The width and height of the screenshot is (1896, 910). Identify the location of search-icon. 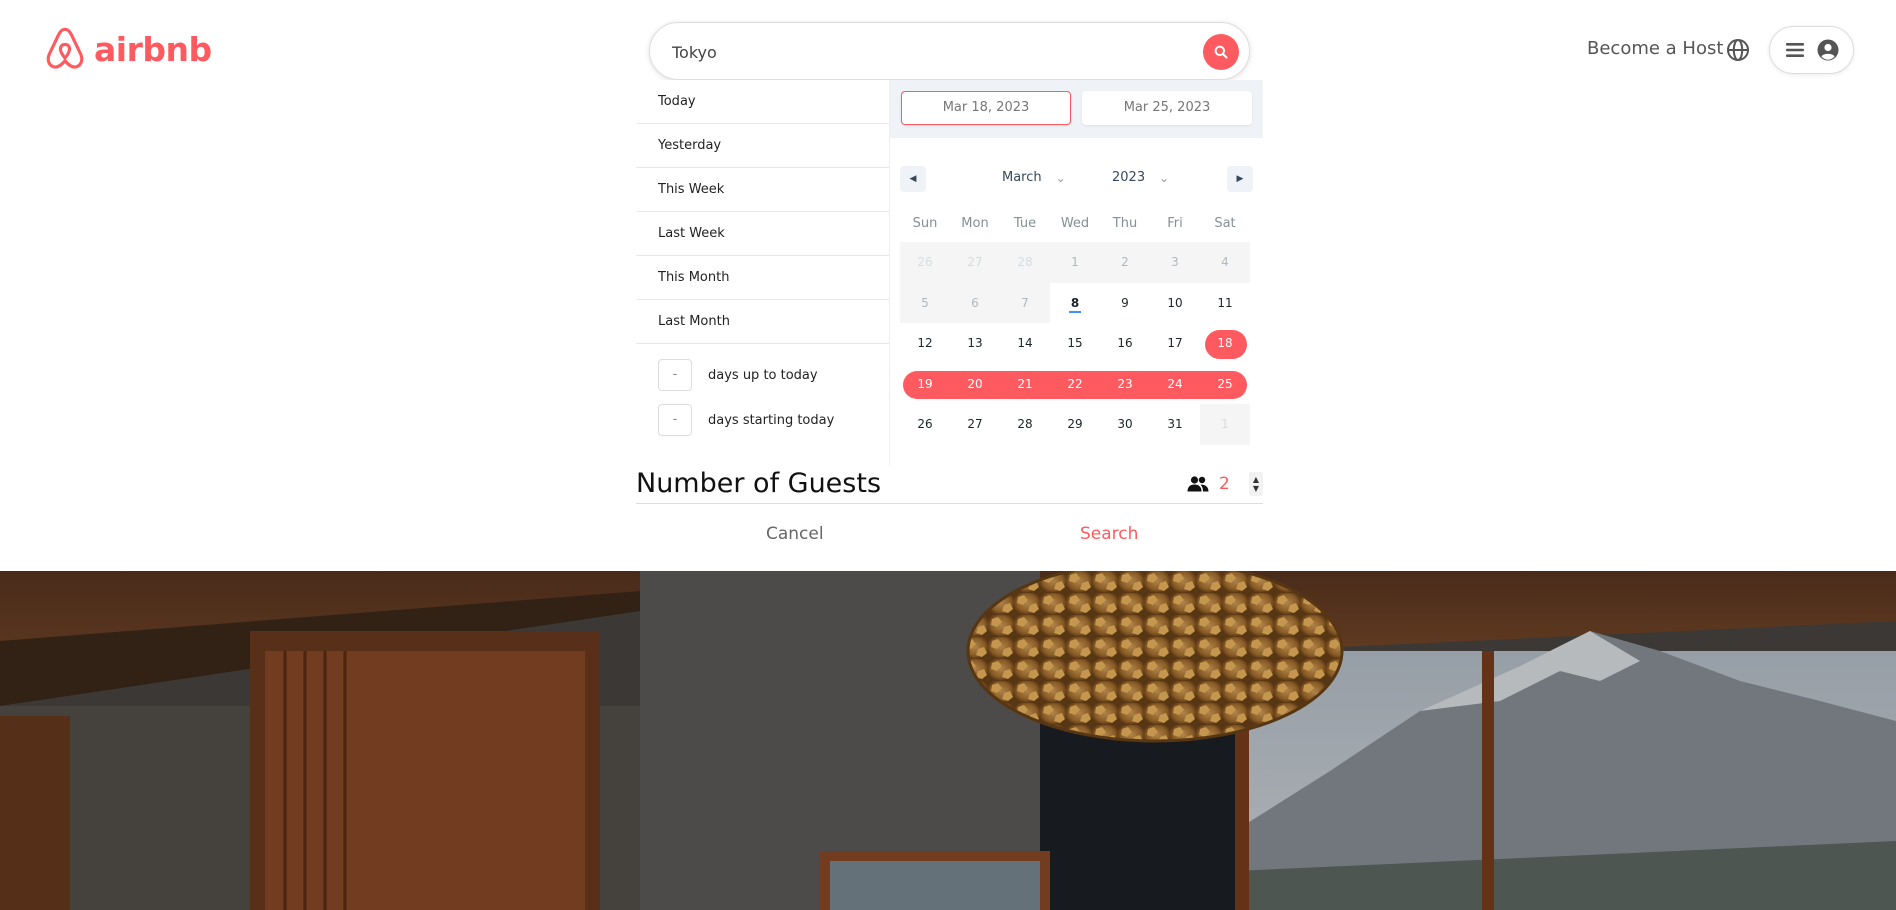
(1221, 52).